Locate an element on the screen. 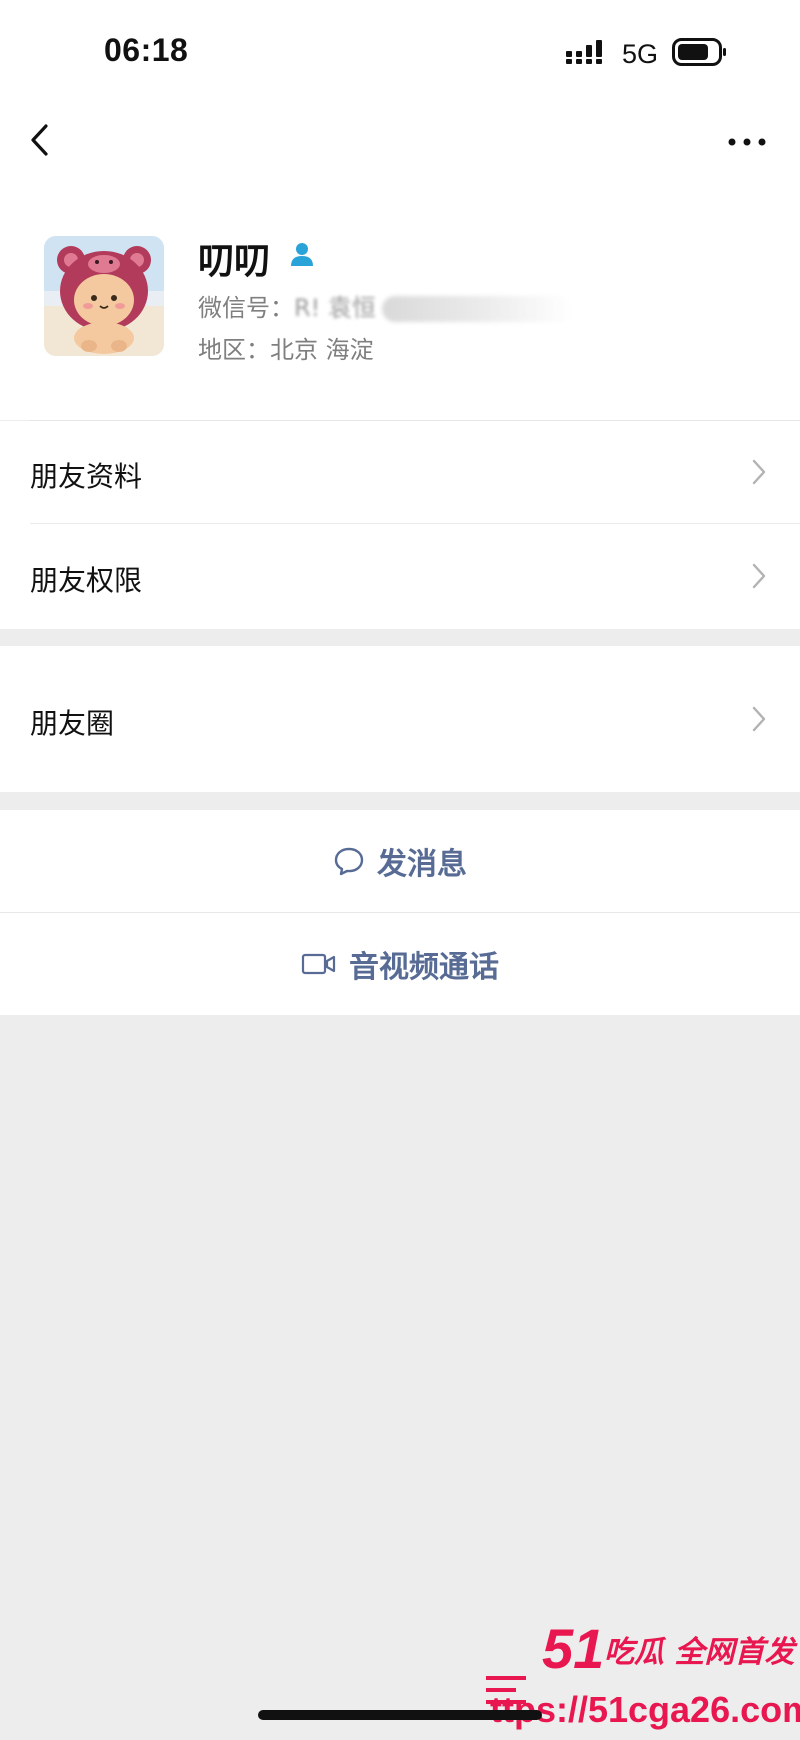  avatar is located at coordinates (104, 296).